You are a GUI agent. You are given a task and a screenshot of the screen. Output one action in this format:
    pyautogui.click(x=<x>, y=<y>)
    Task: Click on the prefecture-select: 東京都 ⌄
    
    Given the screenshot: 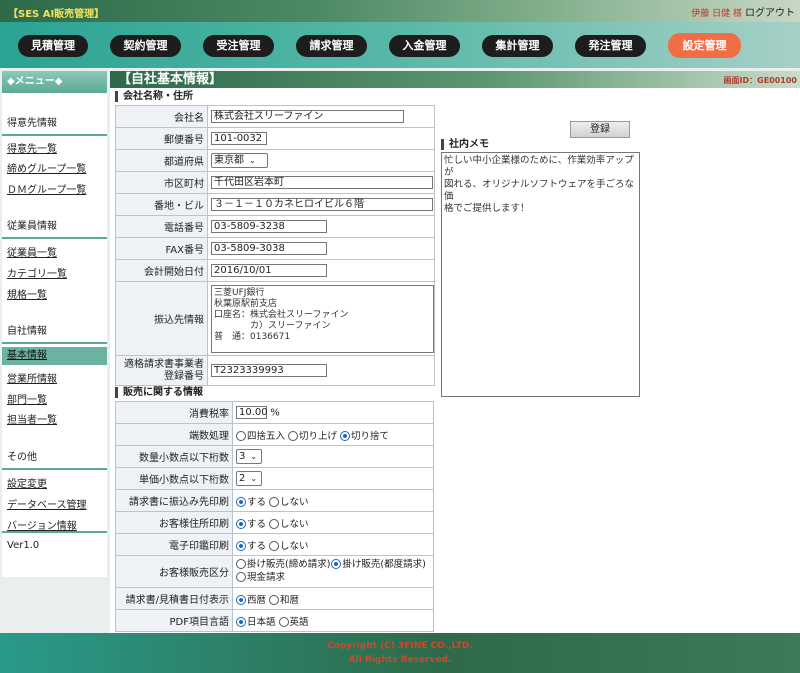 What is the action you would take?
    pyautogui.click(x=239, y=160)
    